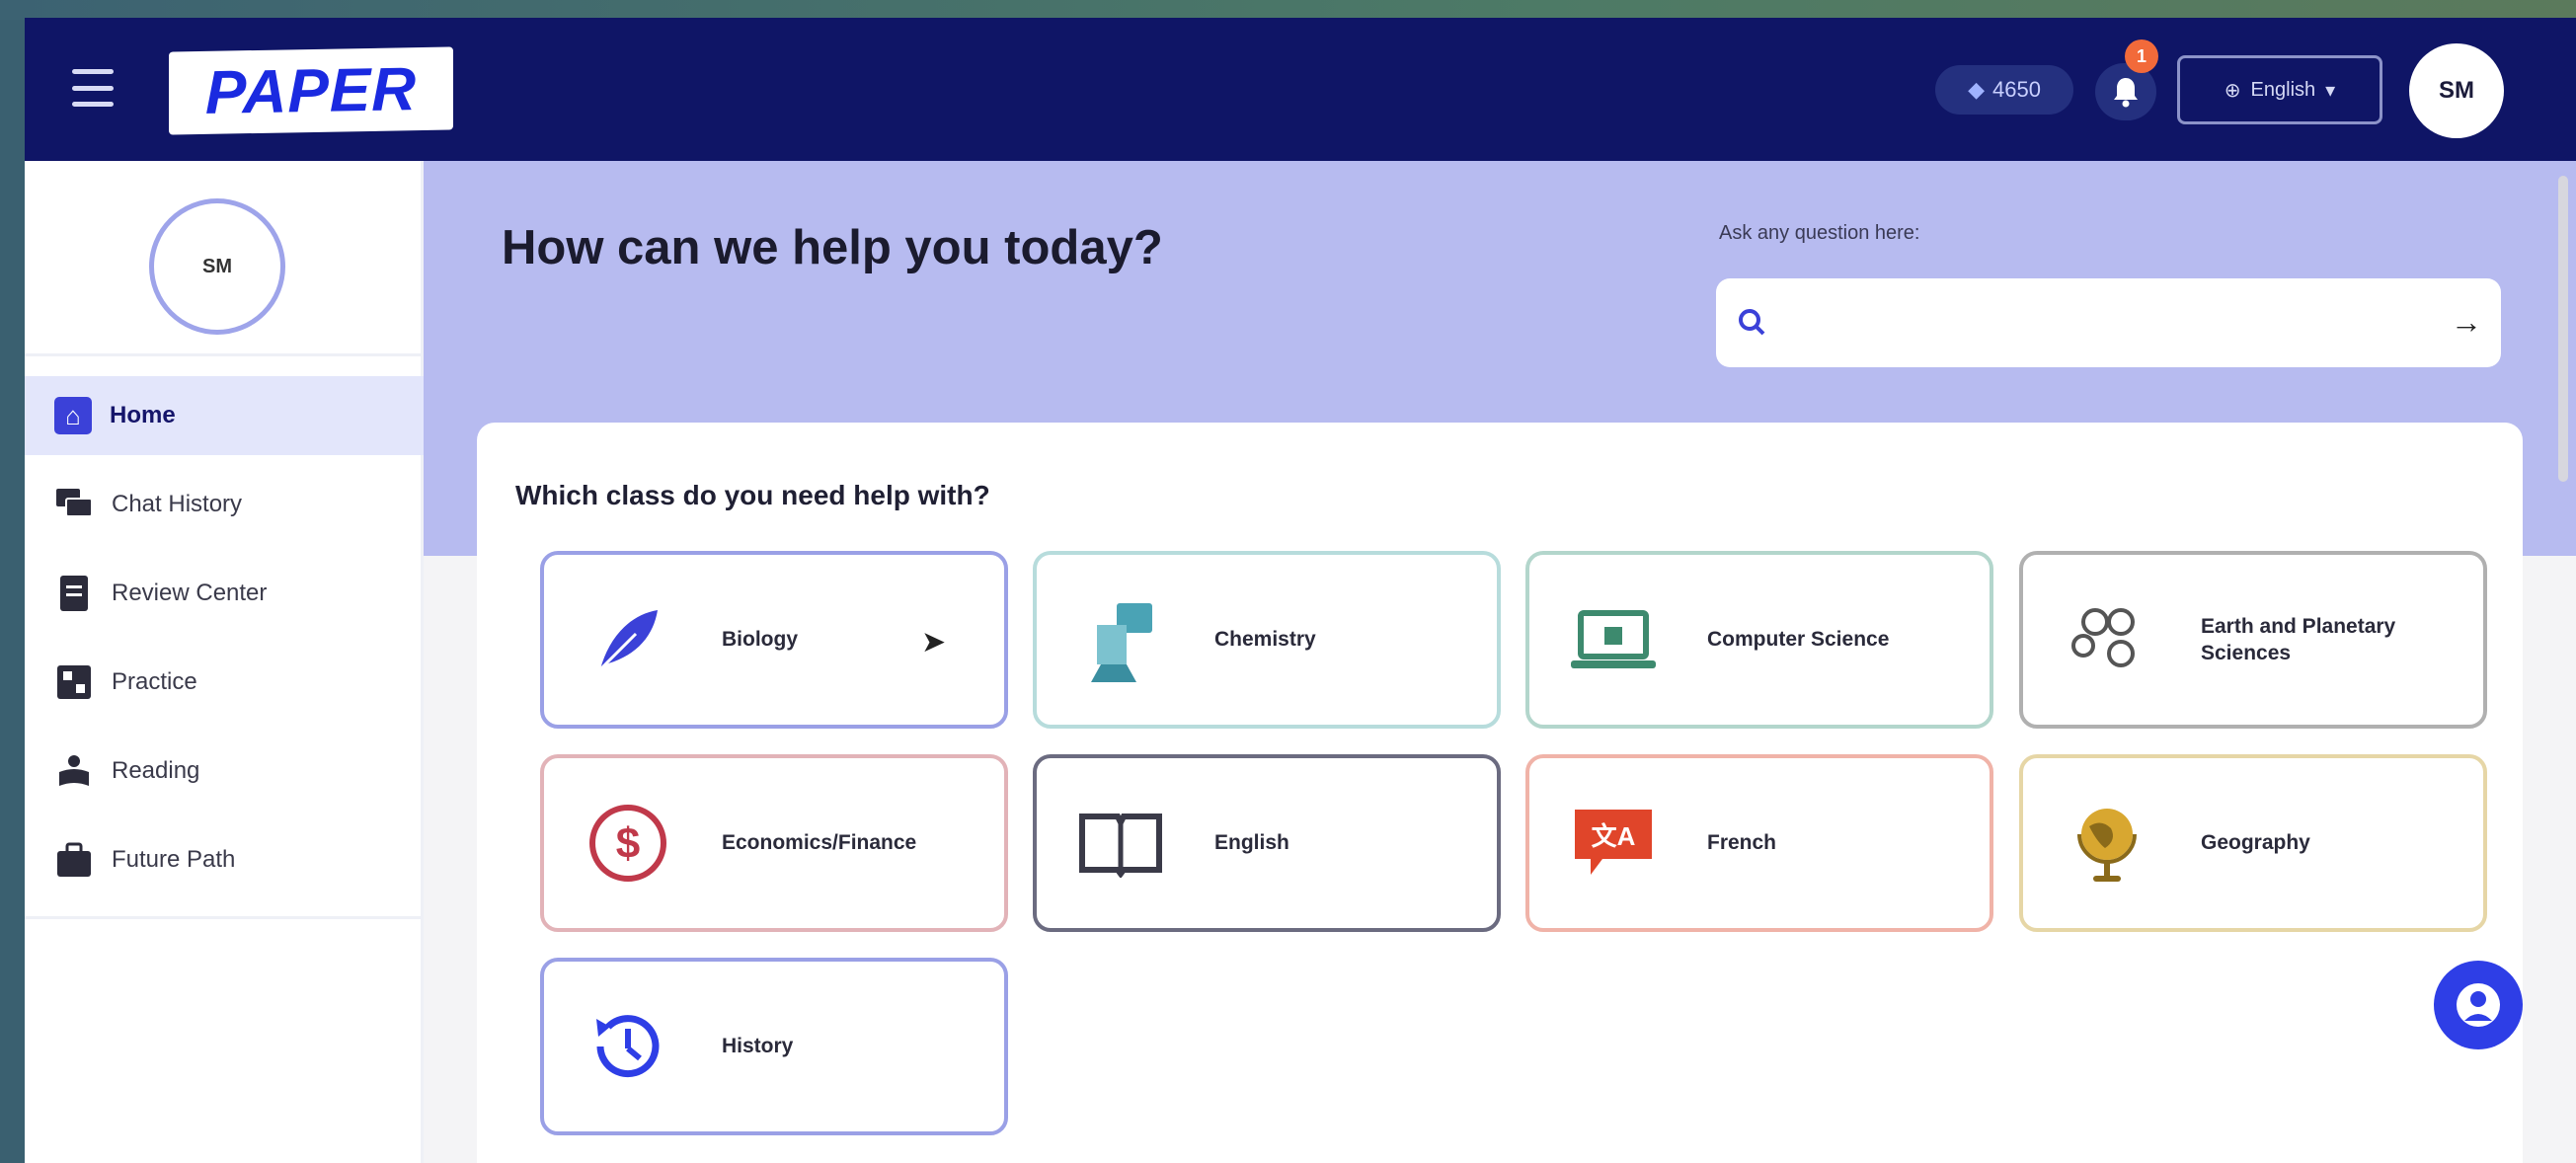  I want to click on molecule-icon, so click(2107, 639).